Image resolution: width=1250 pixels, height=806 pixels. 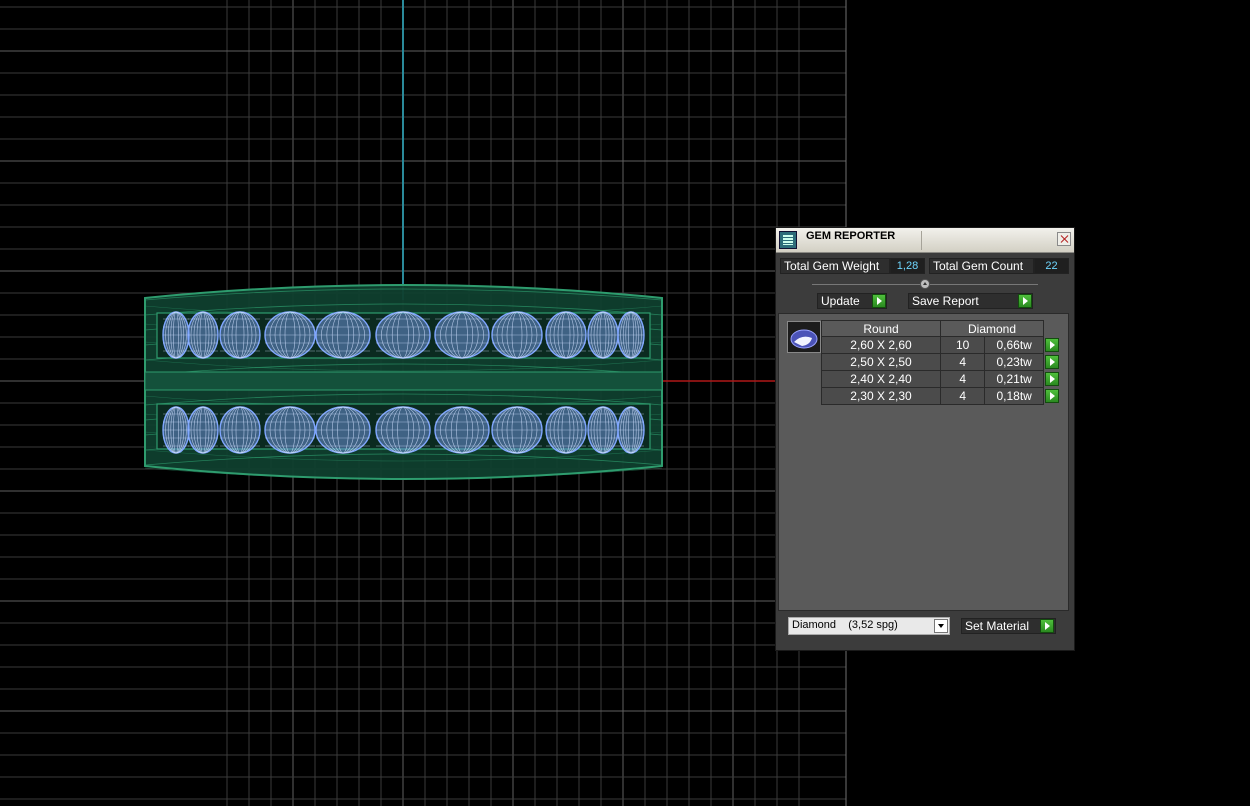 What do you see at coordinates (945, 301) in the screenshot?
I see `save-report-button-label: Save Report` at bounding box center [945, 301].